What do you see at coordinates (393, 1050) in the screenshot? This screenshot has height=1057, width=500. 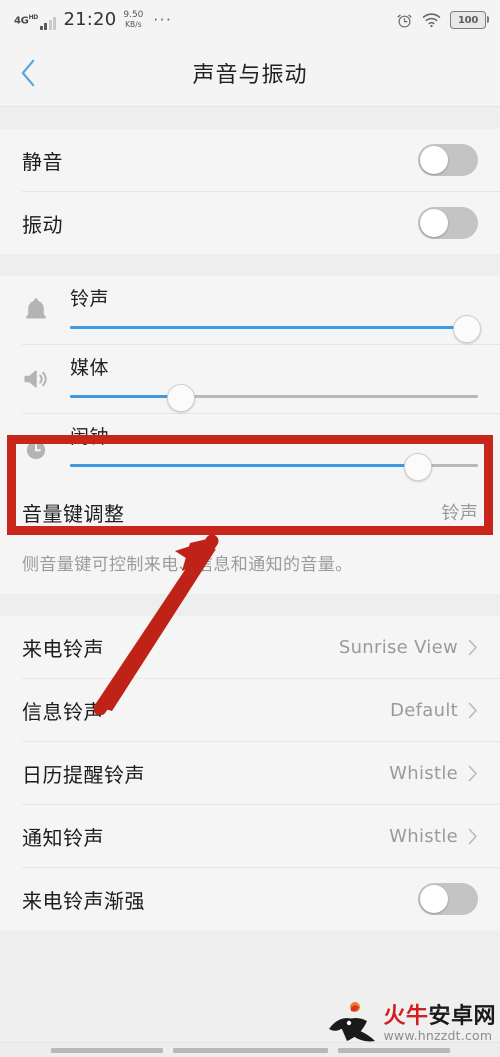 I see `nav-back-button` at bounding box center [393, 1050].